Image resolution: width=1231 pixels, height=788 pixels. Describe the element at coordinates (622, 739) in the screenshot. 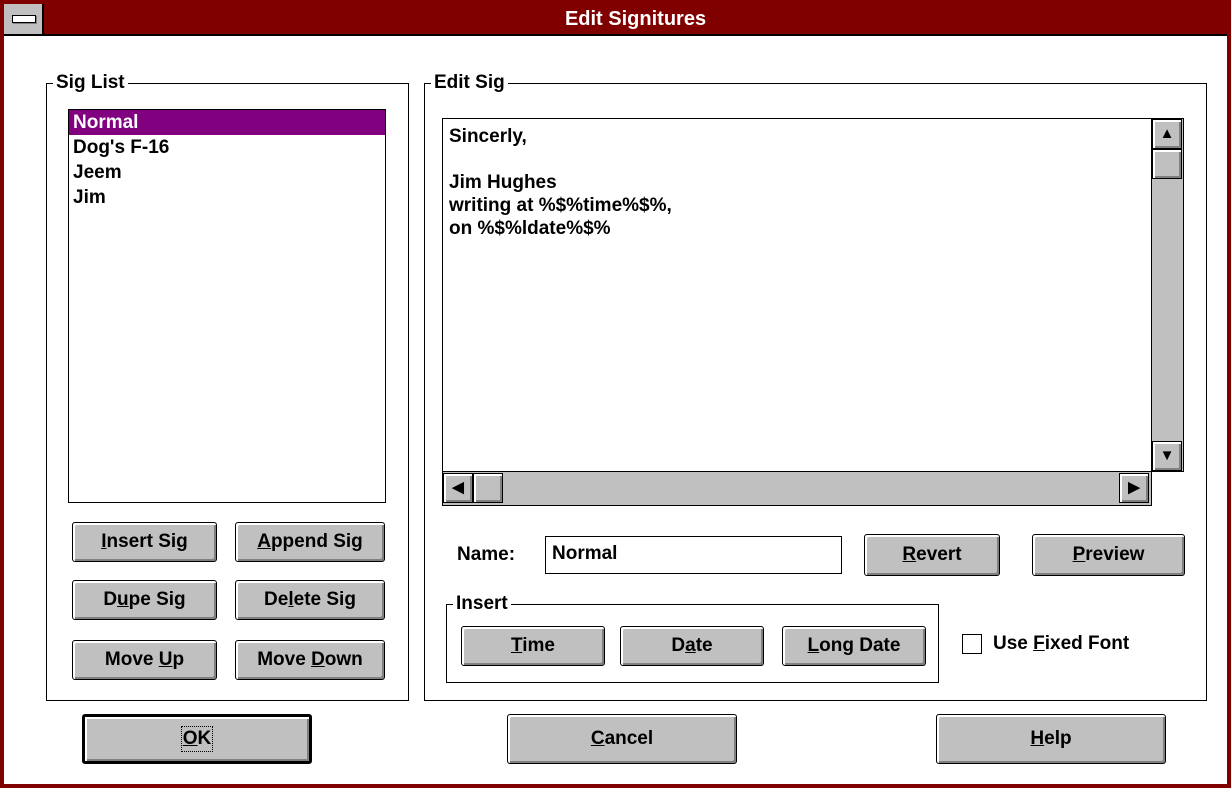

I see `cancel-button: Cancel` at that location.